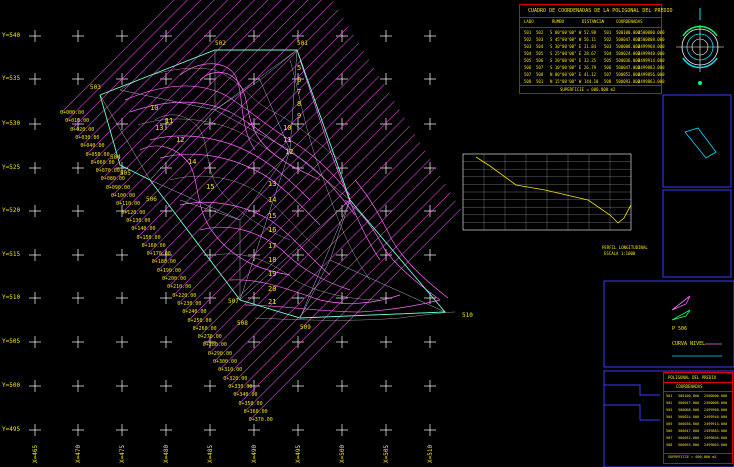  I want to click on station-label: 0+140.00, so click(143, 229).